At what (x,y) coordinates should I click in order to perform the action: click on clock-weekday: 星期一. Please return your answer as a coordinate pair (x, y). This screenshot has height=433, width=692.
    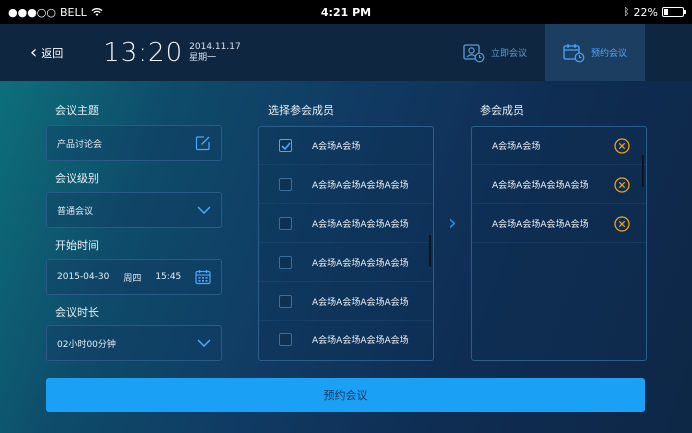
    Looking at the image, I should click on (203, 57).